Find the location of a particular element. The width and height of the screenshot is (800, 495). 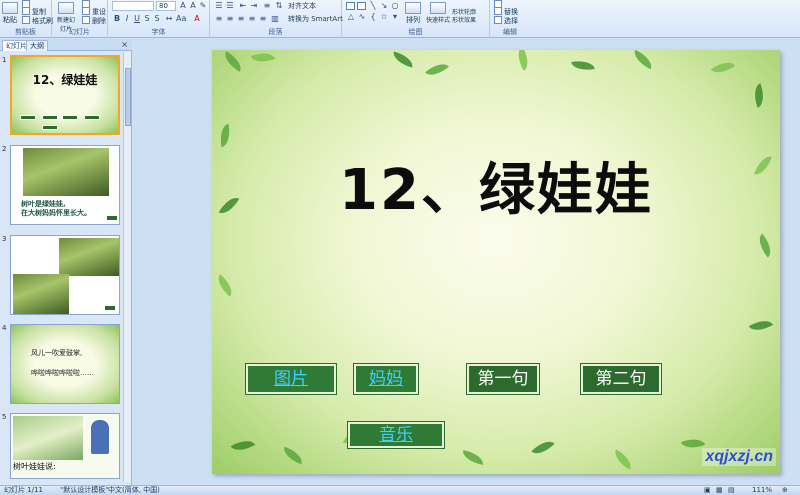

arrow-shape-icon: ↘ is located at coordinates (384, 5).